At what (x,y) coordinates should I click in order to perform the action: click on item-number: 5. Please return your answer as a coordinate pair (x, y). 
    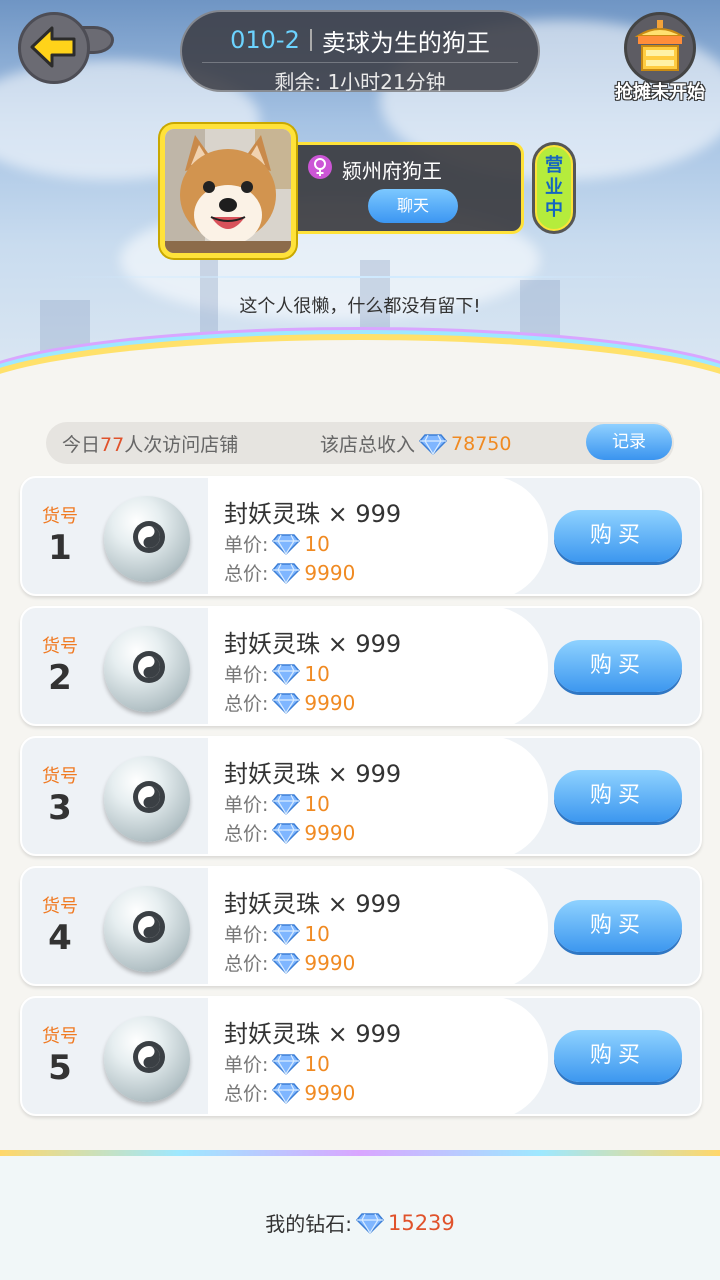
    Looking at the image, I should click on (60, 1068).